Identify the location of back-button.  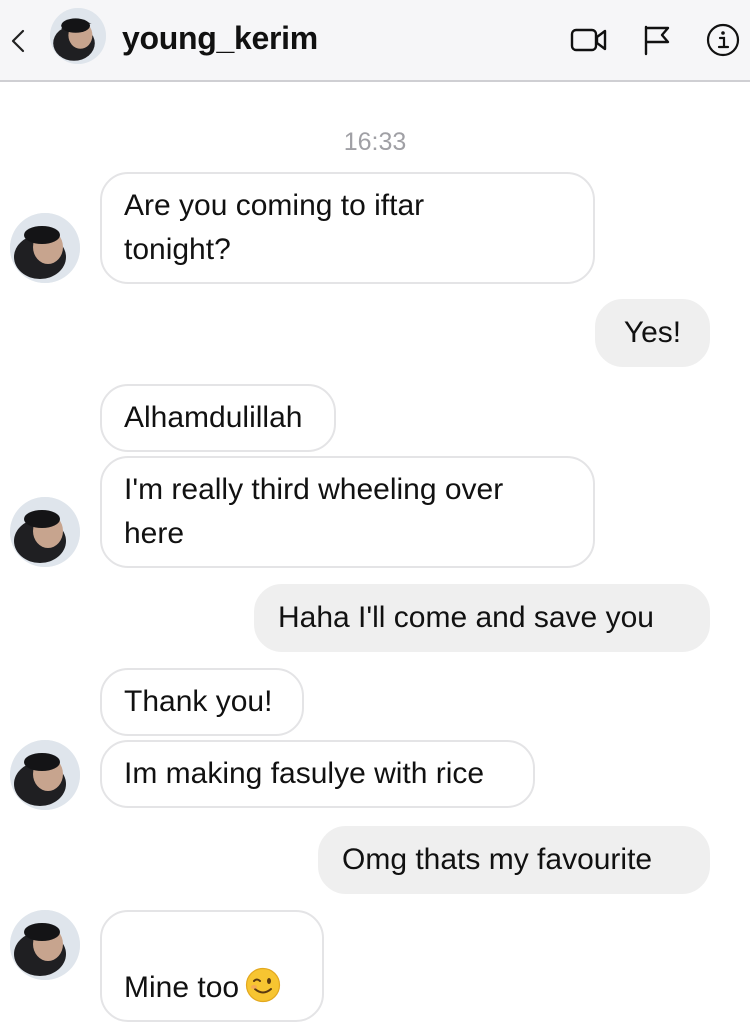
(18, 41).